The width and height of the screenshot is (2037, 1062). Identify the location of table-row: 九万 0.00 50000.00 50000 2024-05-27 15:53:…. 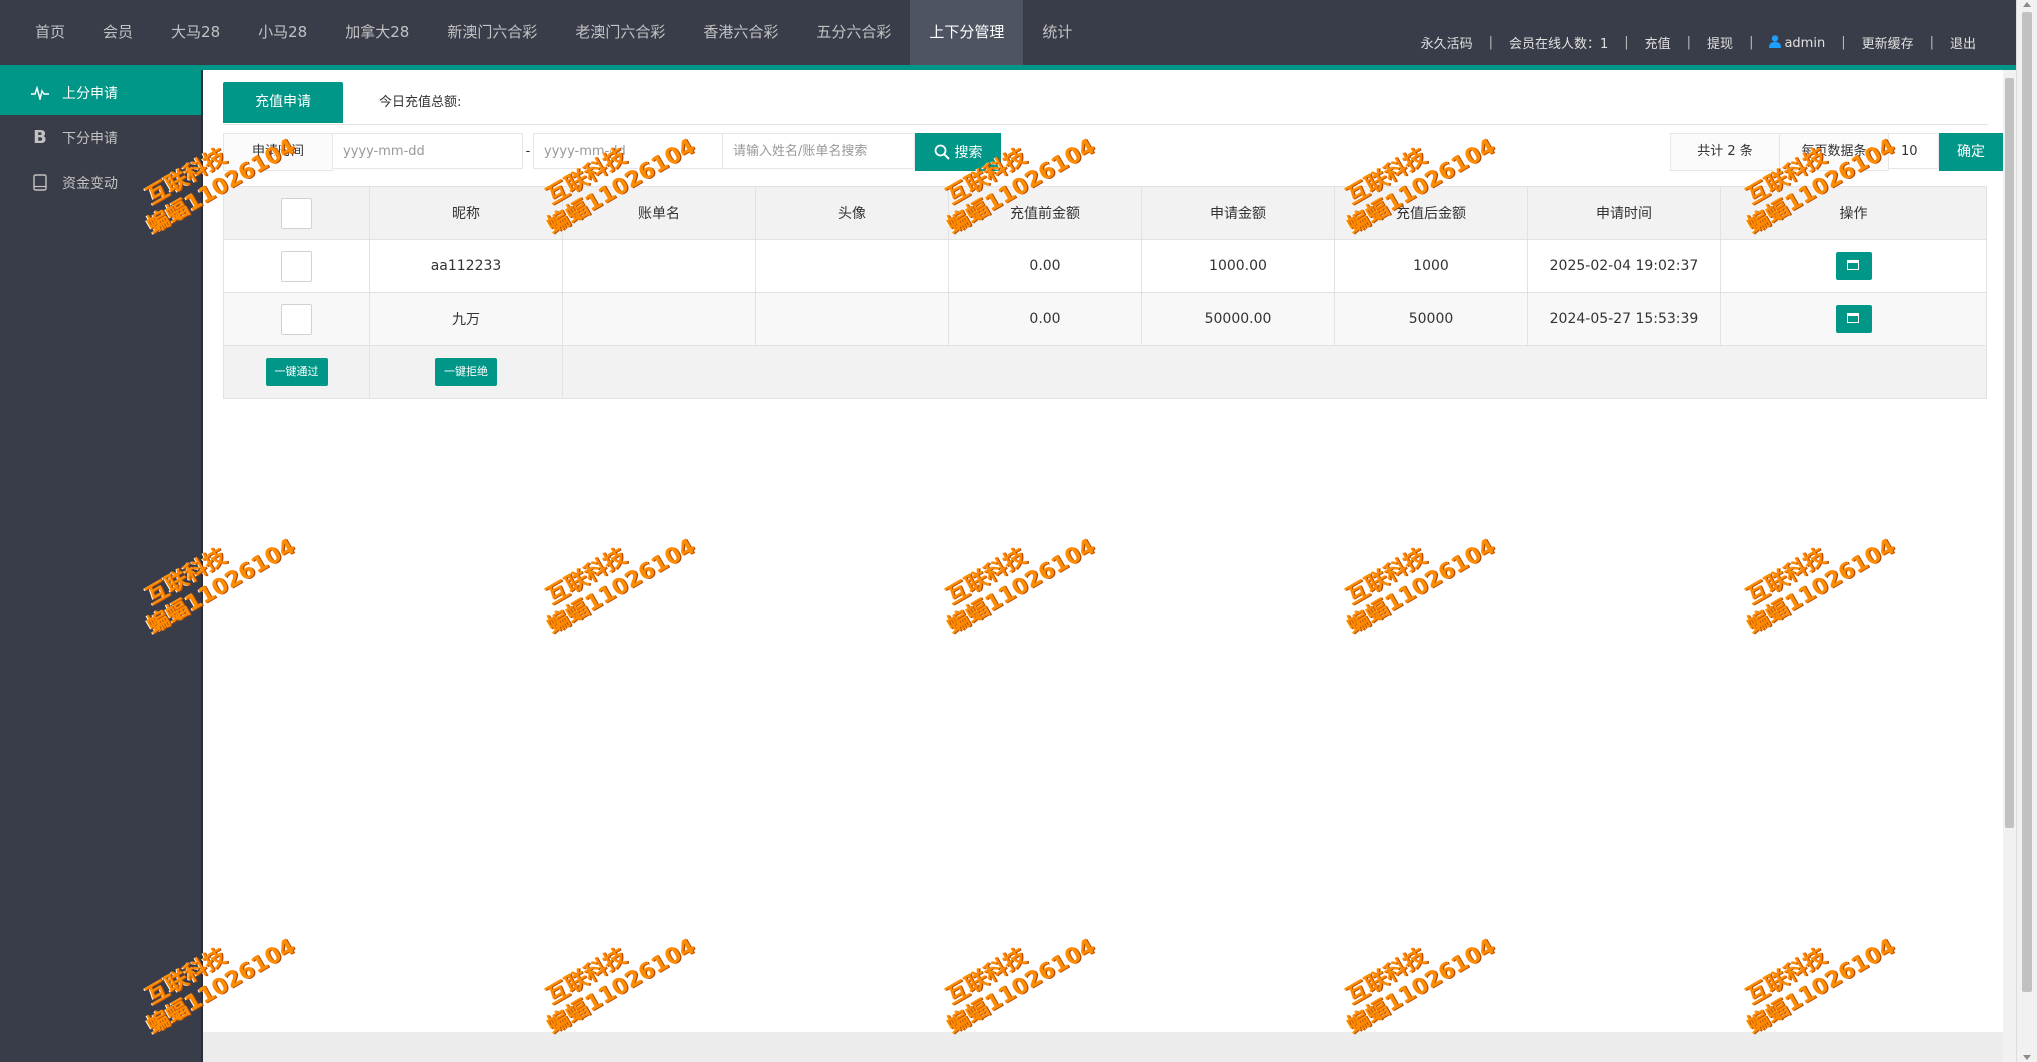
(1105, 319).